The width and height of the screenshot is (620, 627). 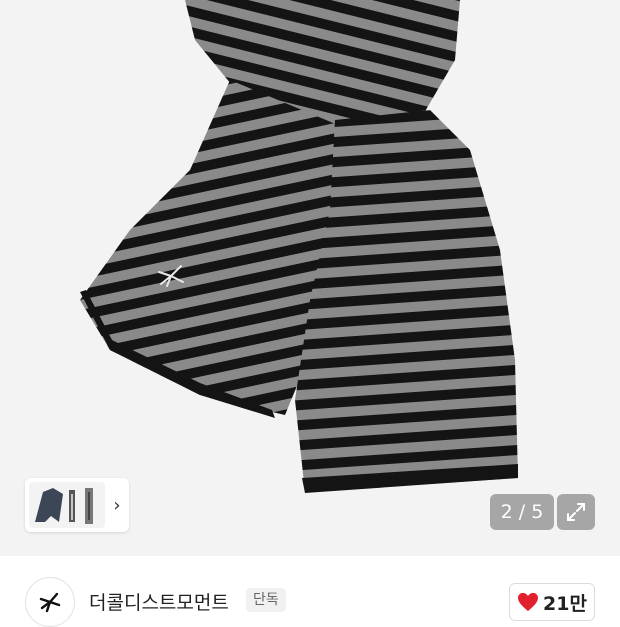 What do you see at coordinates (117, 505) in the screenshot?
I see `chevron-right-icon: ›` at bounding box center [117, 505].